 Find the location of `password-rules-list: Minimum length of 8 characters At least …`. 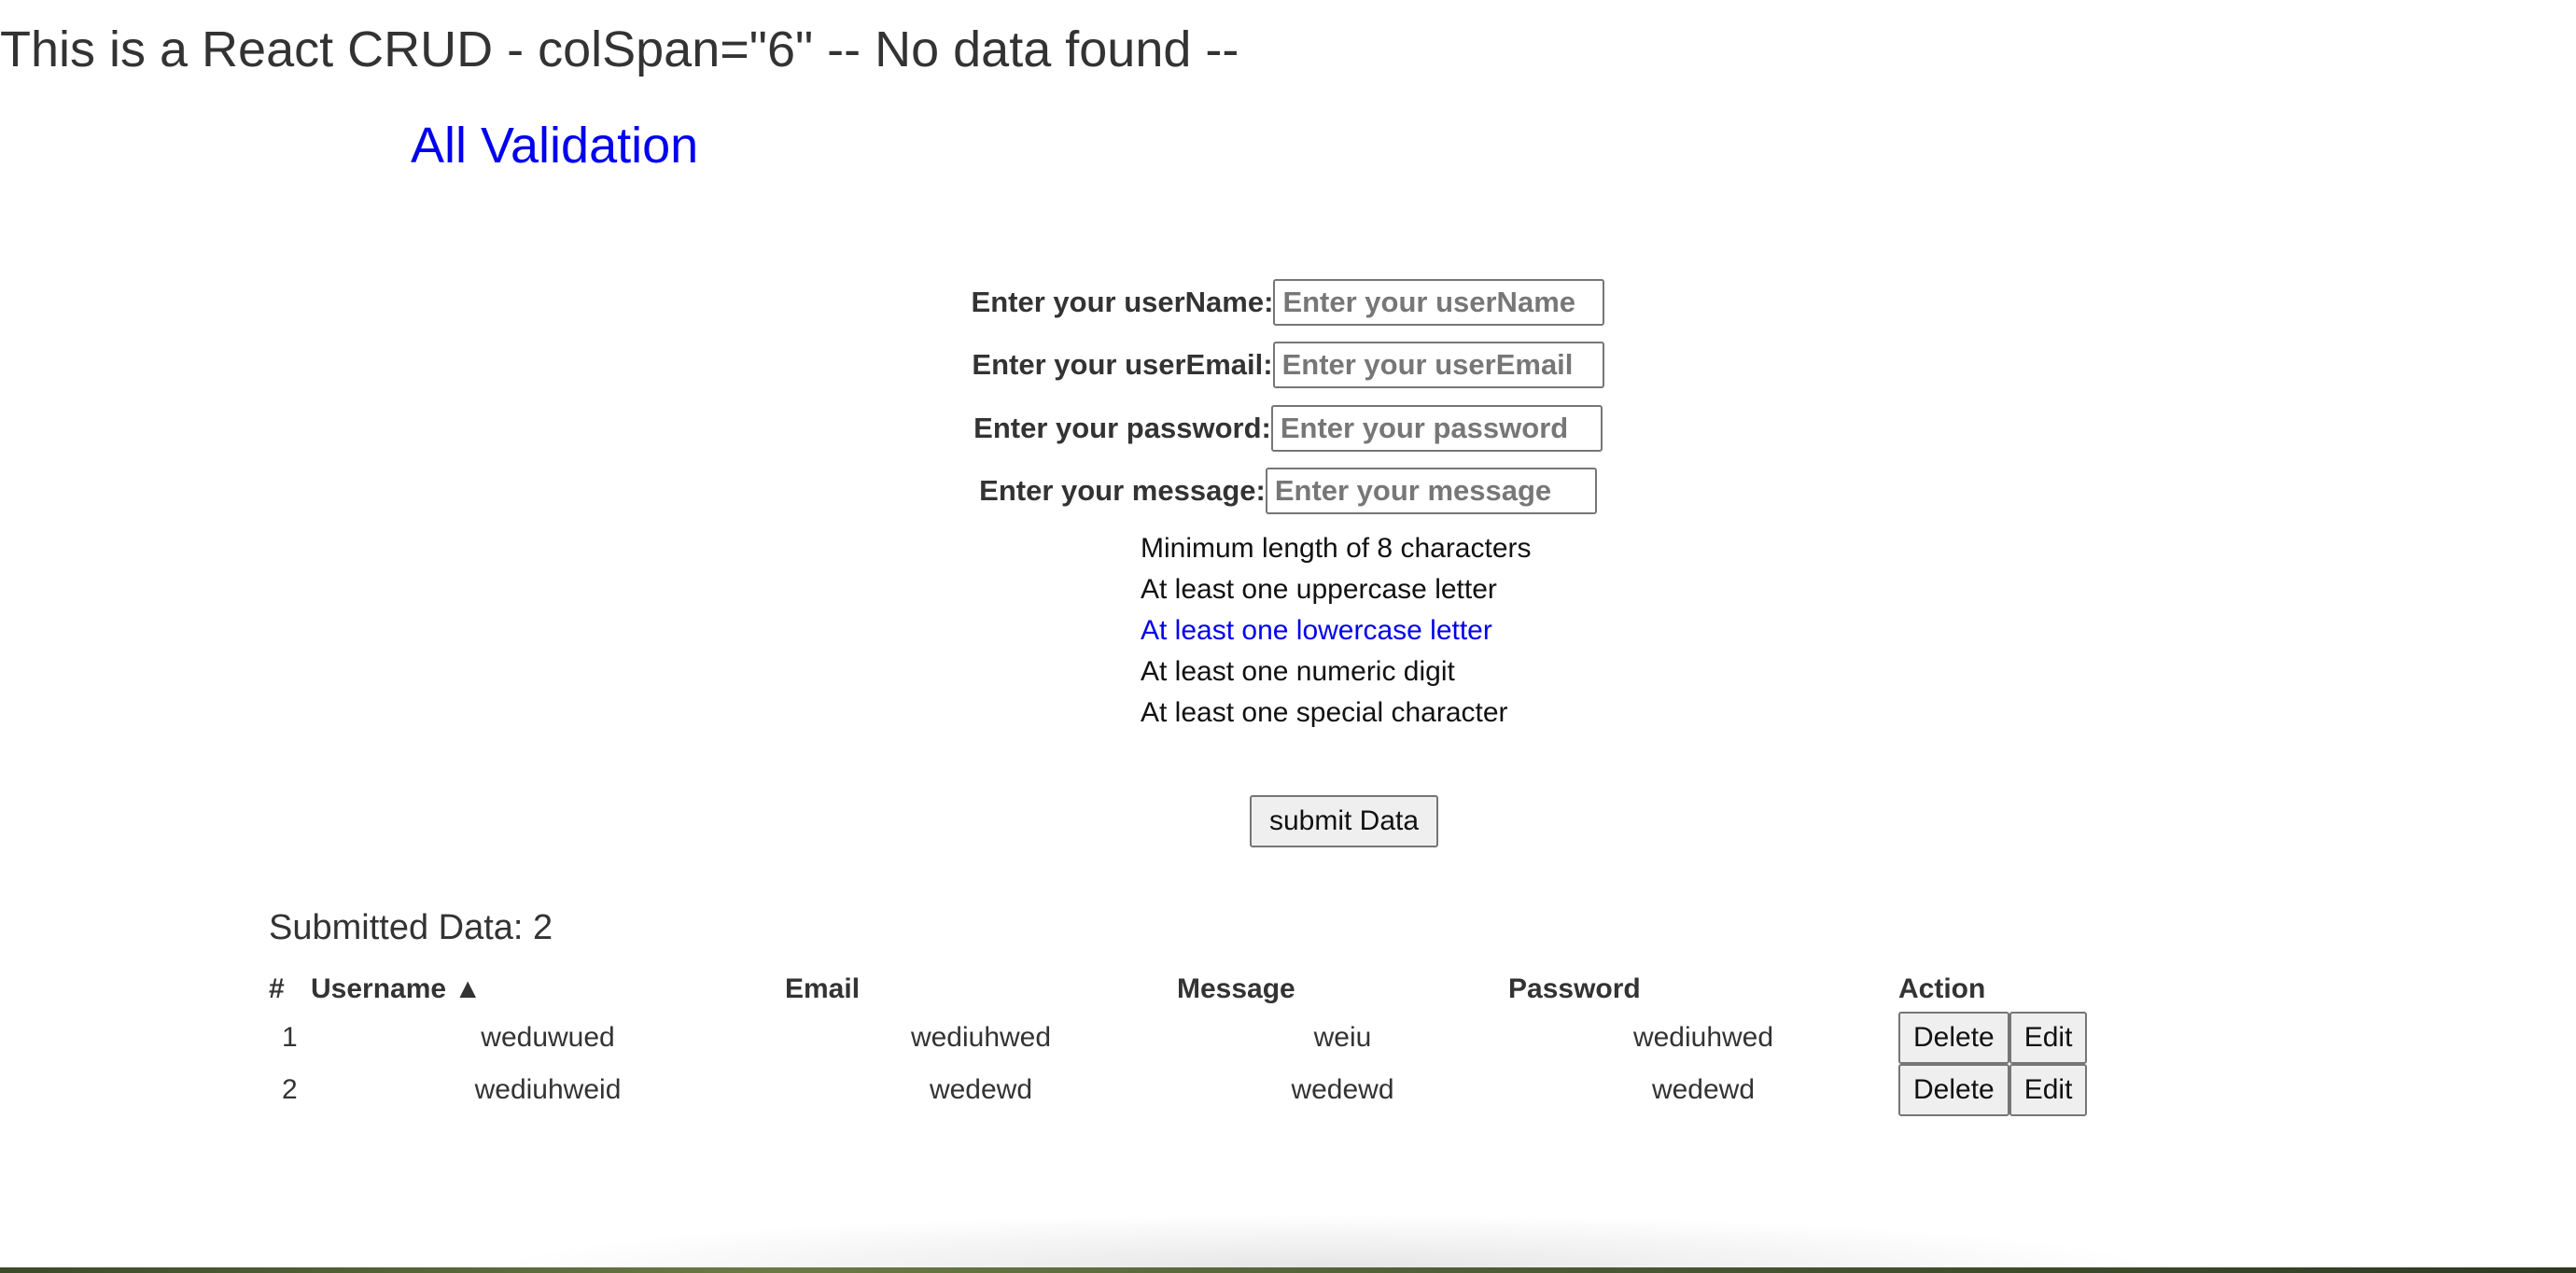

password-rules-list: Minimum length of 8 characters At least … is located at coordinates (1336, 631).